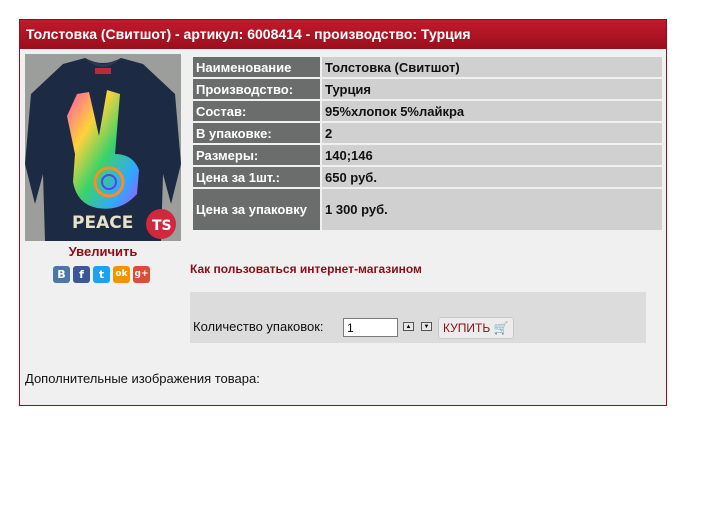 The width and height of the screenshot is (707, 512). What do you see at coordinates (492, 89) in the screenshot?
I see `spec-value: Турция` at bounding box center [492, 89].